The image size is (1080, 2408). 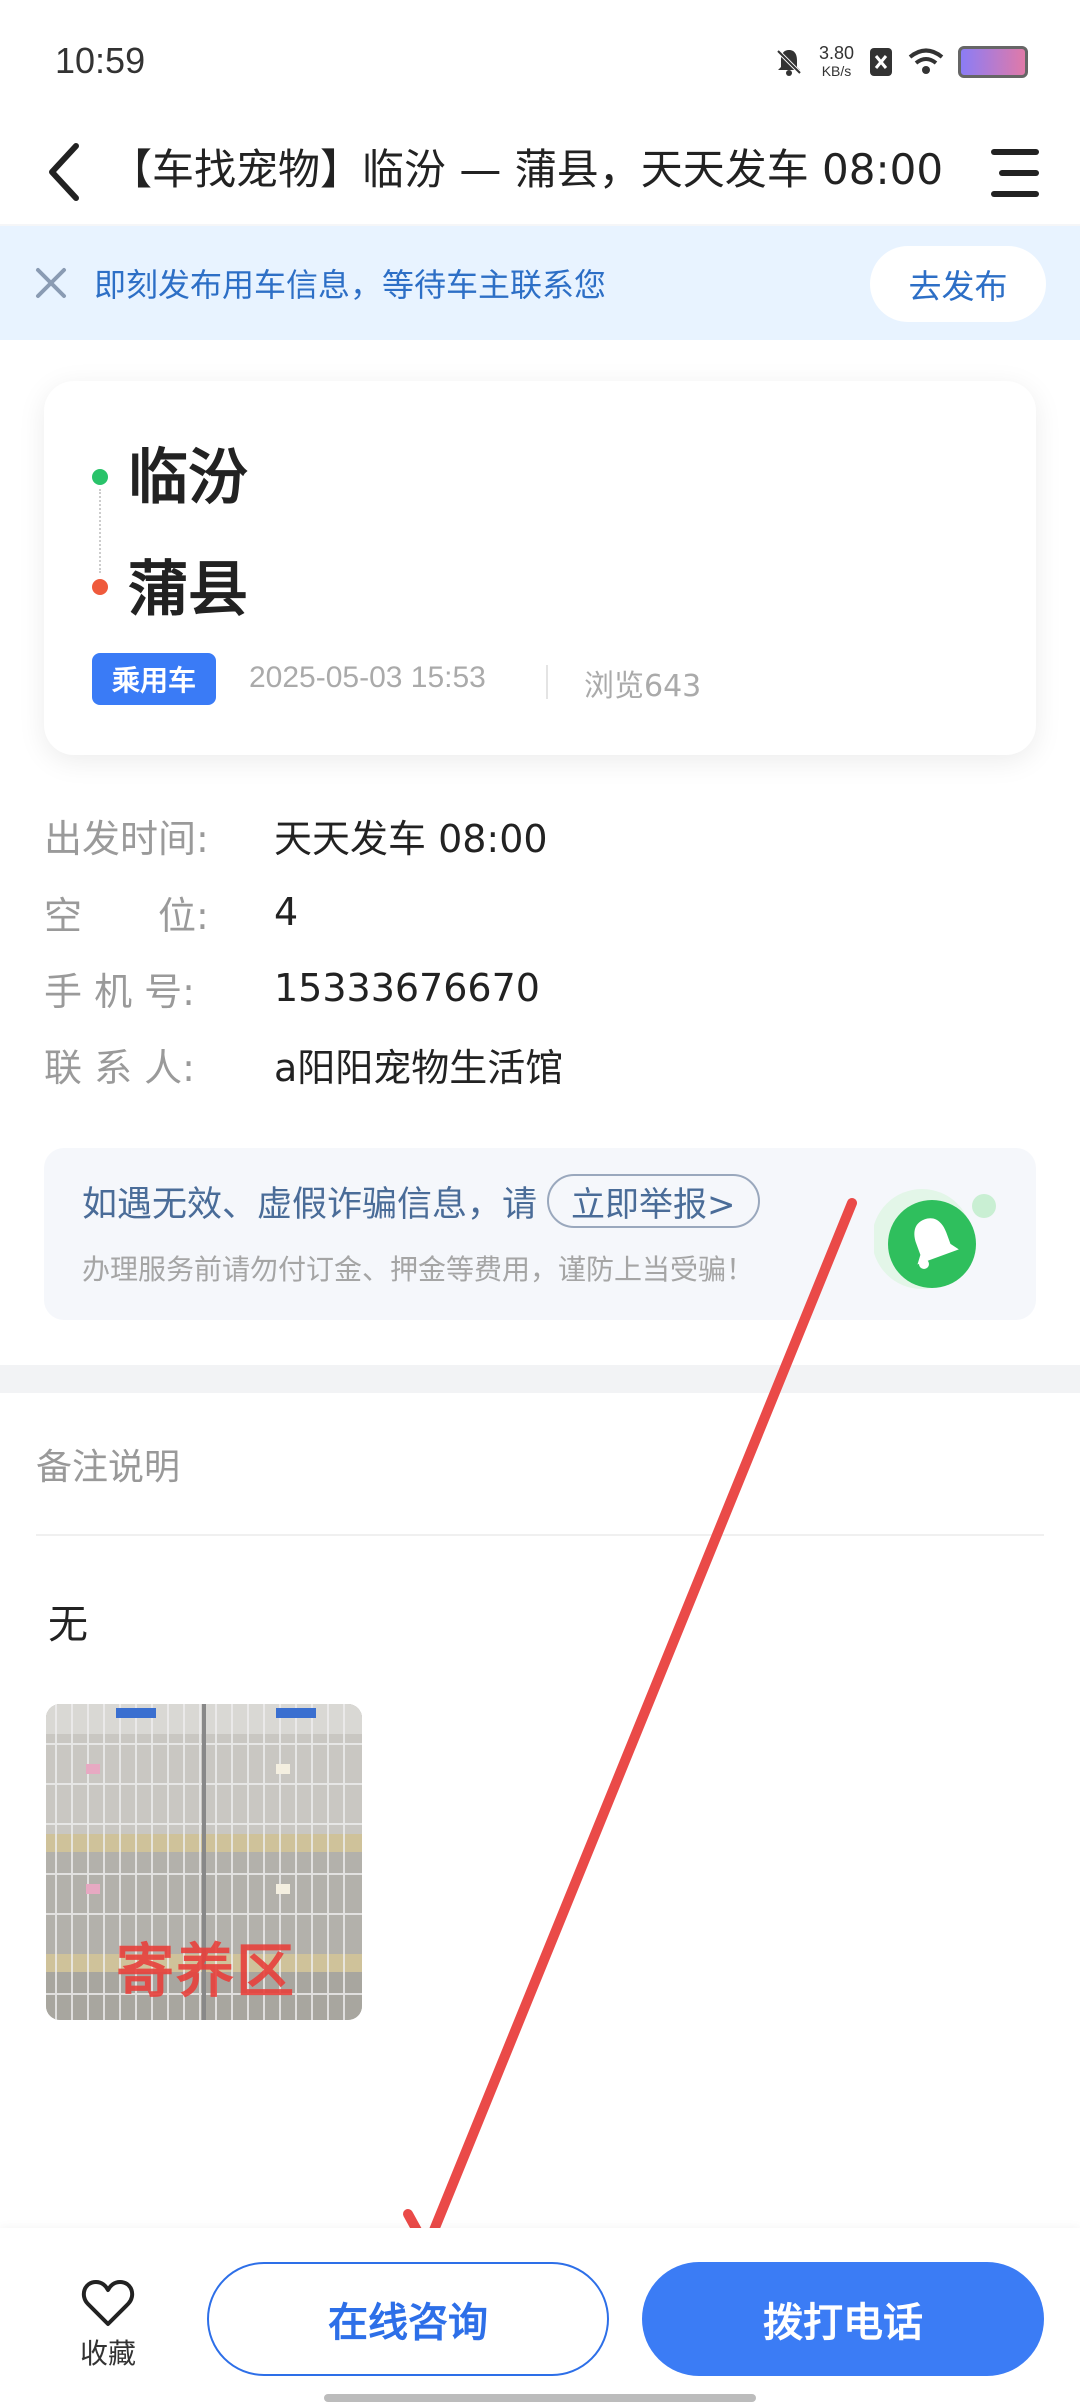 I want to click on remarks-divider, so click(x=540, y=1535).